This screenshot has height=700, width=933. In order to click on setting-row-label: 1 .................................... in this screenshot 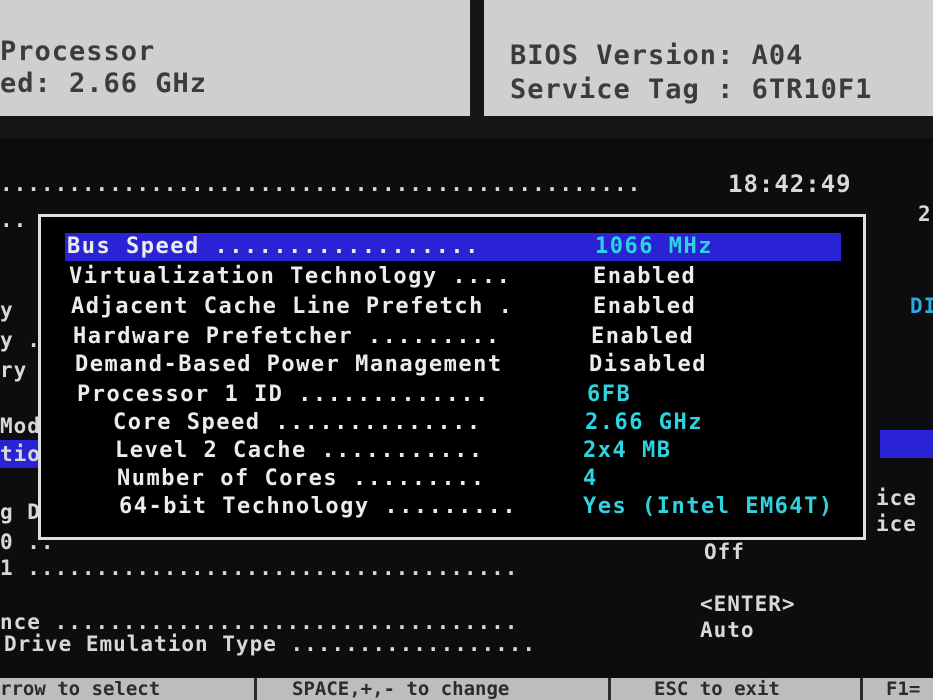, I will do `click(259, 568)`.